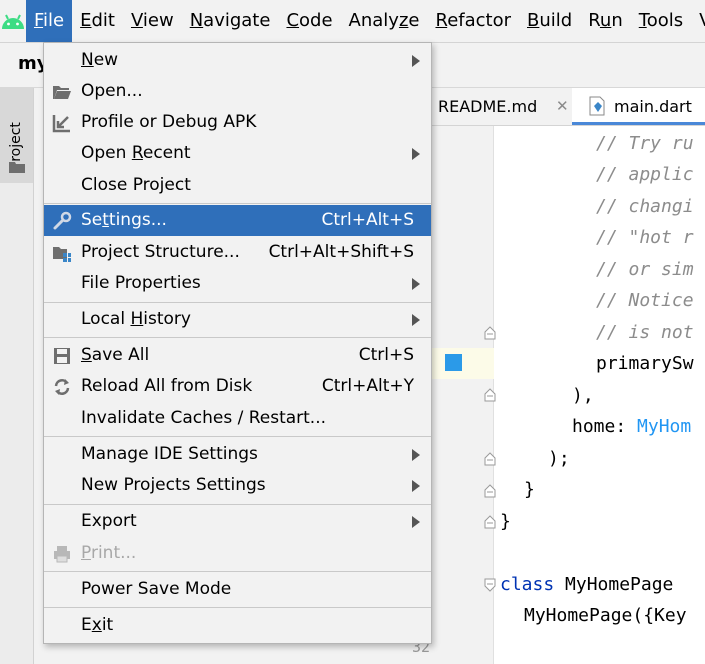 Image resolution: width=705 pixels, height=664 pixels. I want to click on open-folder-icon, so click(62, 92).